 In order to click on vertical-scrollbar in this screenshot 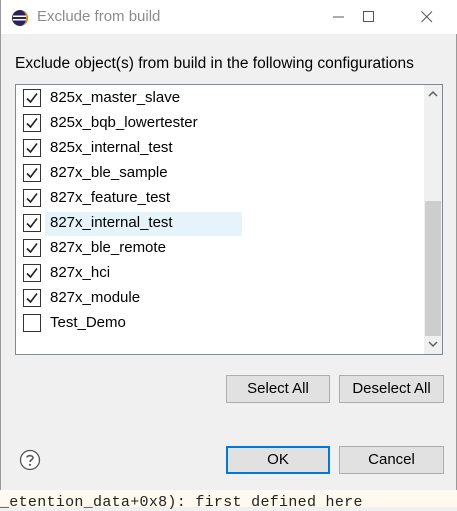, I will do `click(433, 219)`.